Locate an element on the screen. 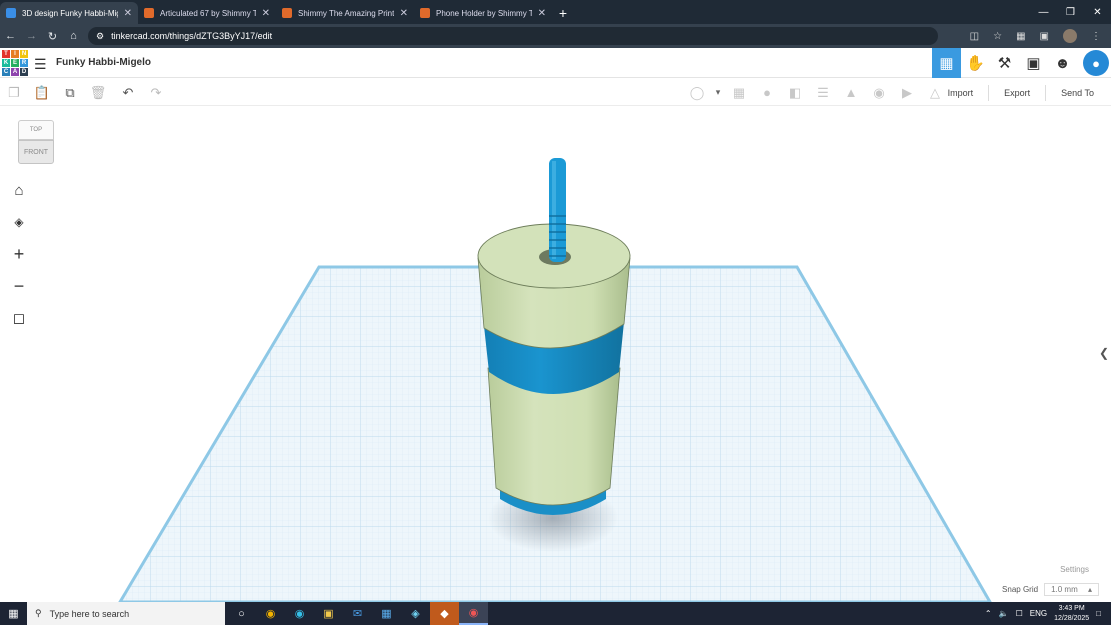  design-menu-icon: ☰ is located at coordinates (40, 64).